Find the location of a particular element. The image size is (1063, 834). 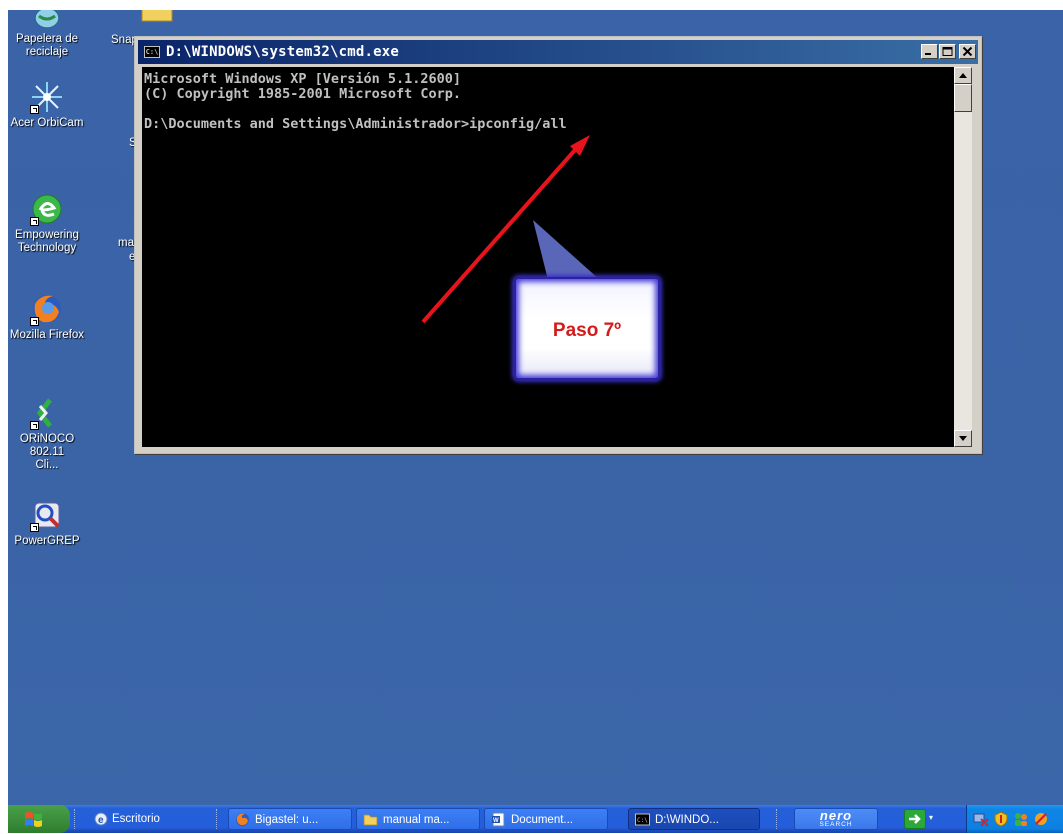

alert-icon is located at coordinates (1041, 819).